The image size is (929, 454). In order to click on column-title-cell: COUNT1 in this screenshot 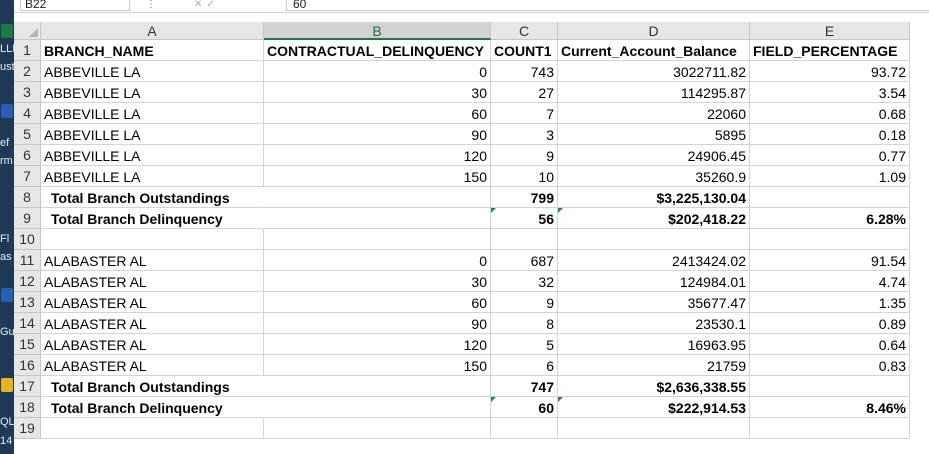, I will do `click(524, 50)`.